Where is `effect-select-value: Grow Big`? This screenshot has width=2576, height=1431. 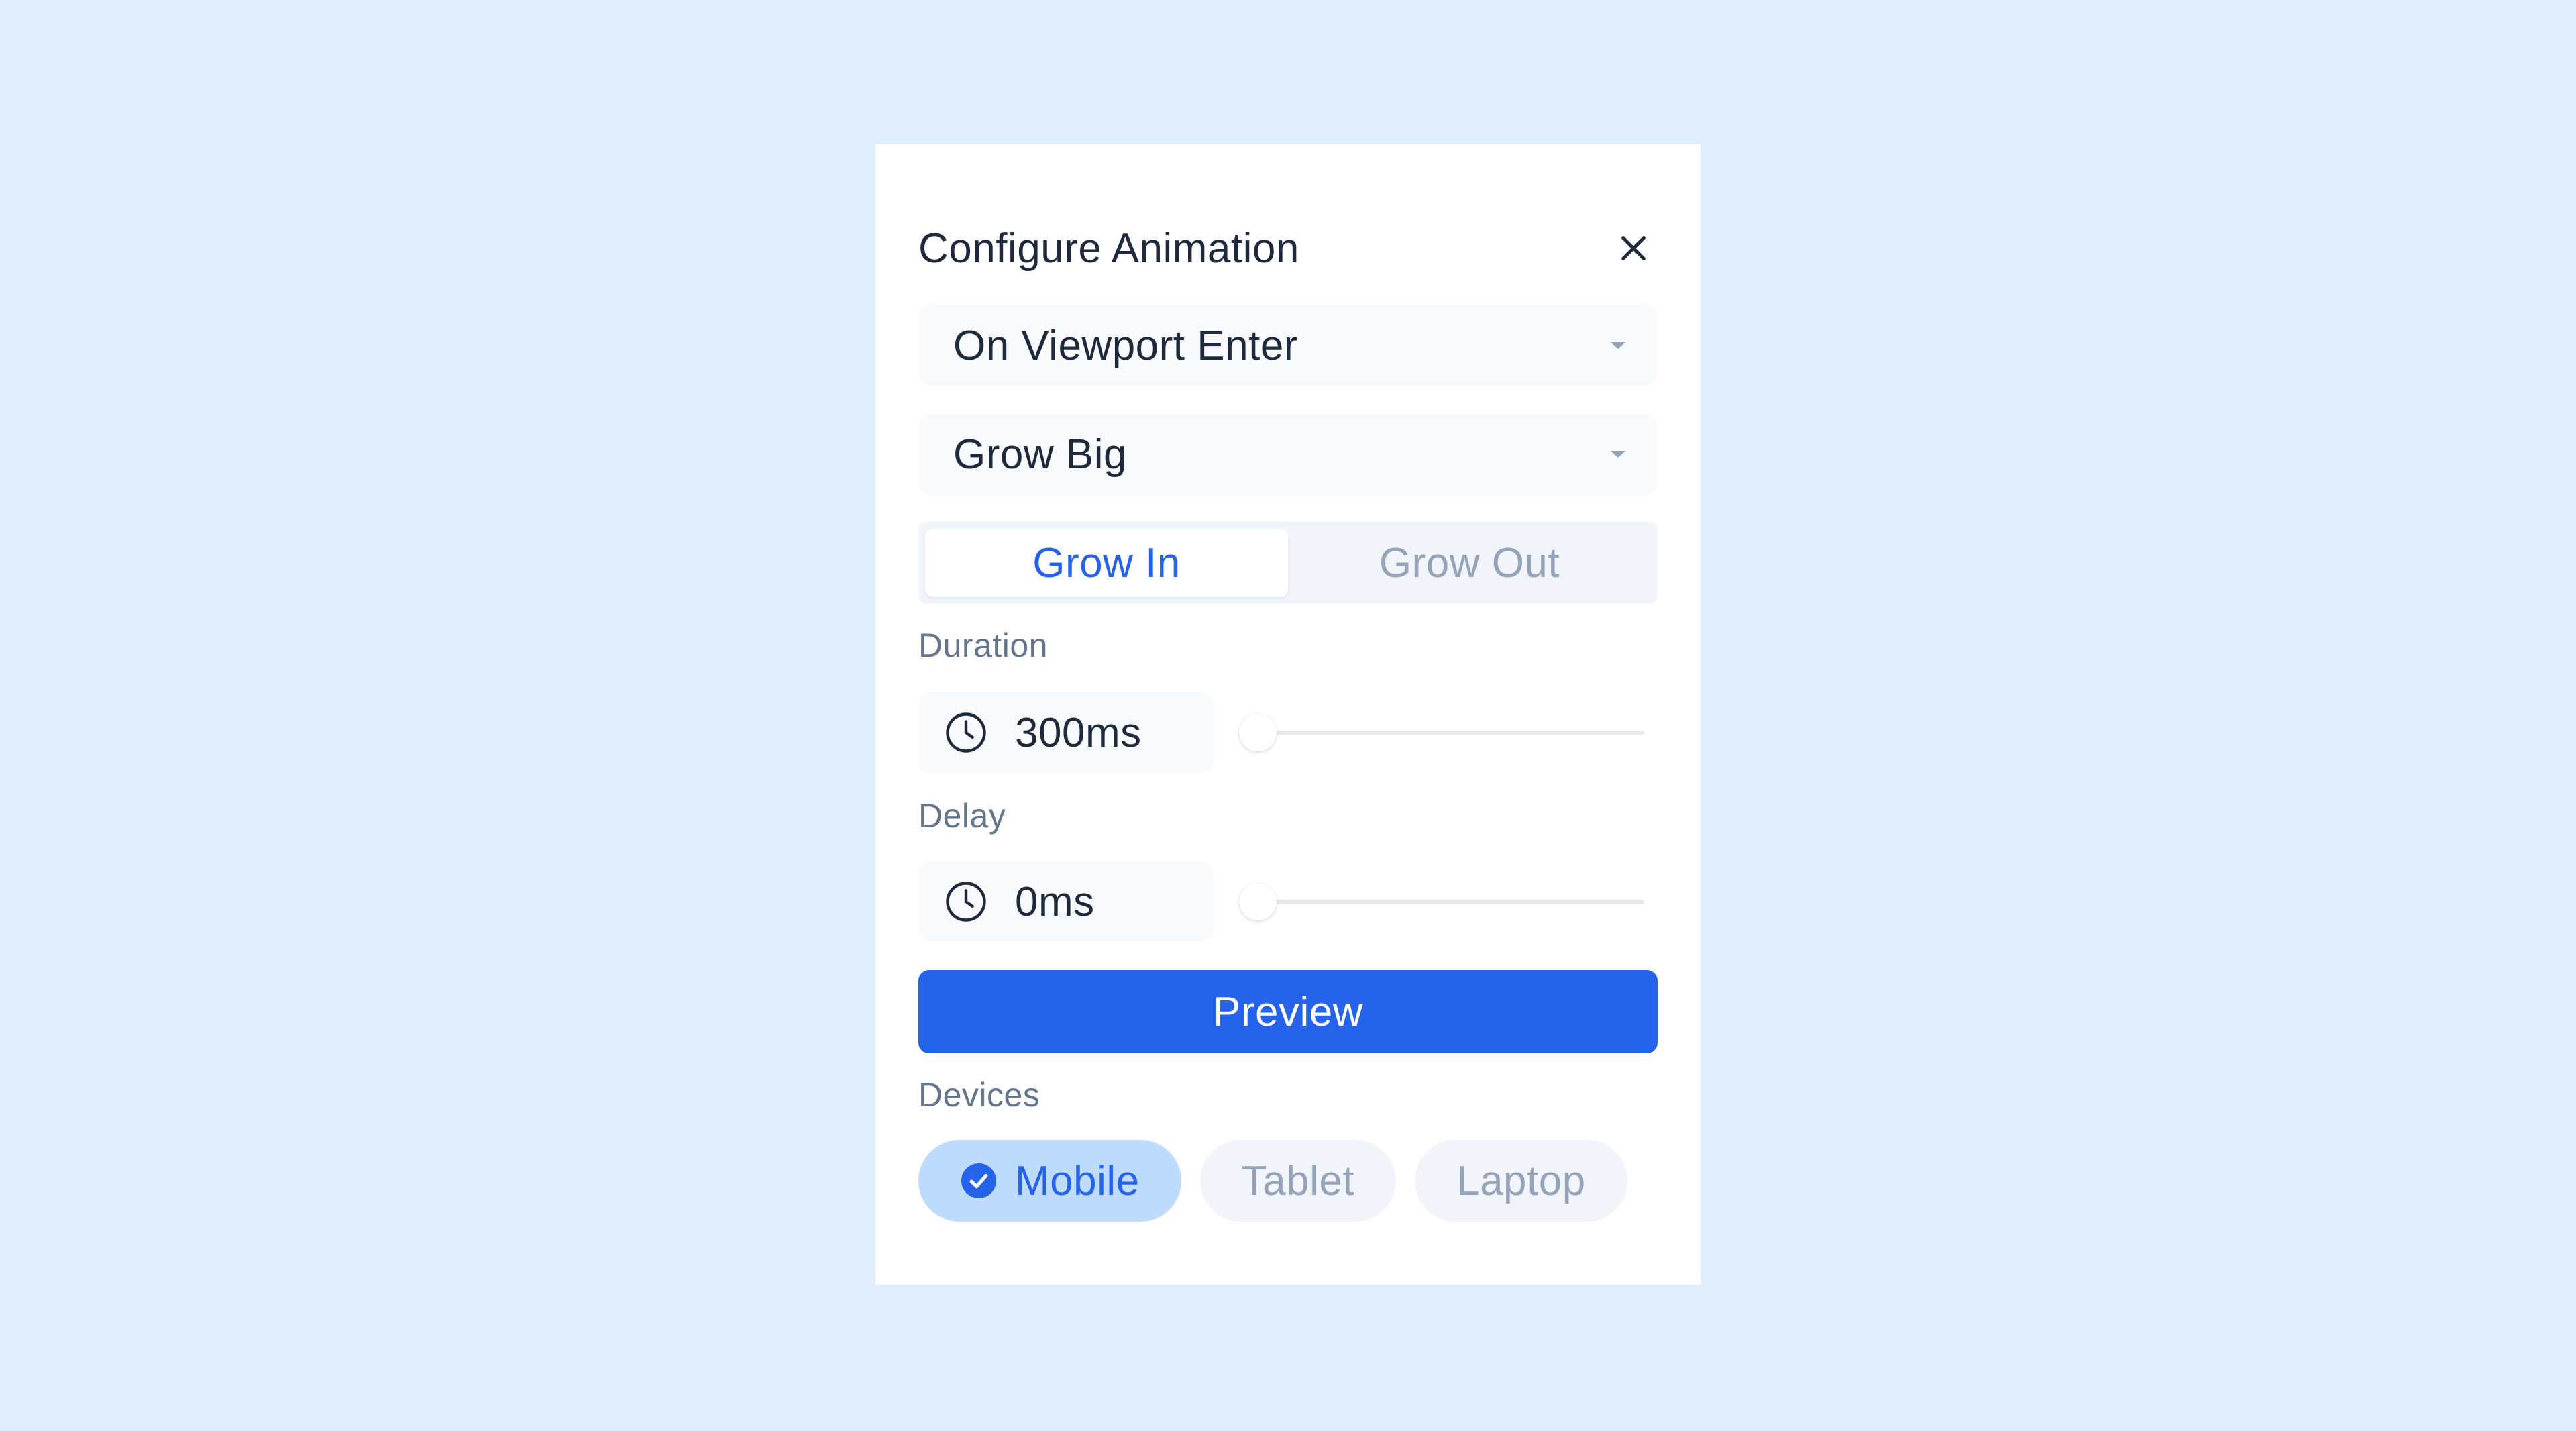
effect-select-value: Grow Big is located at coordinates (1040, 454).